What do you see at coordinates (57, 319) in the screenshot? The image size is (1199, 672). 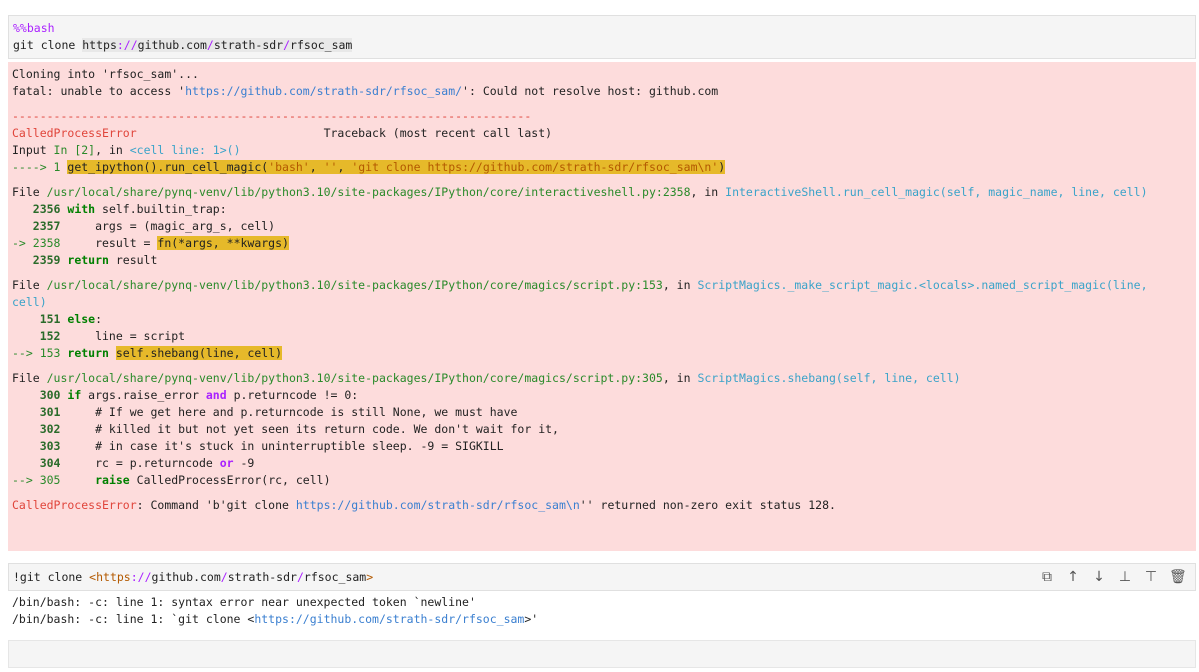 I see `traceback-line: 151 else:` at bounding box center [57, 319].